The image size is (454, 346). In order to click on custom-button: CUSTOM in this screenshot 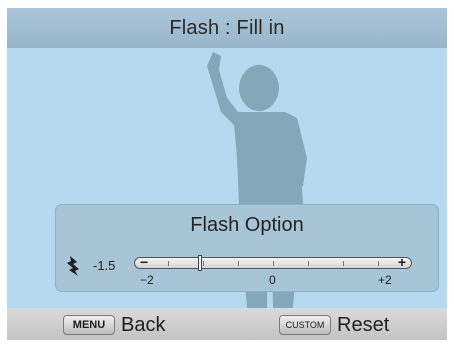, I will do `click(305, 325)`.